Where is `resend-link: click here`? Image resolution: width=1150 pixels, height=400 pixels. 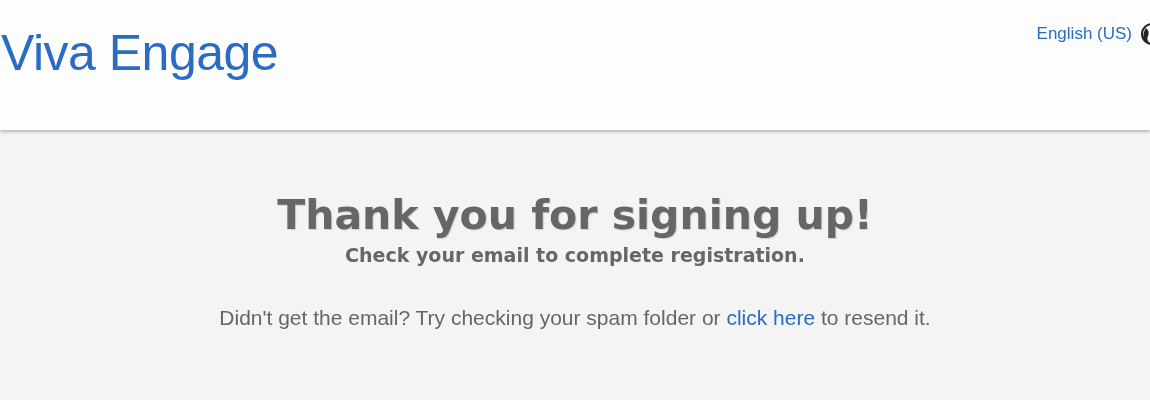 resend-link: click here is located at coordinates (771, 317).